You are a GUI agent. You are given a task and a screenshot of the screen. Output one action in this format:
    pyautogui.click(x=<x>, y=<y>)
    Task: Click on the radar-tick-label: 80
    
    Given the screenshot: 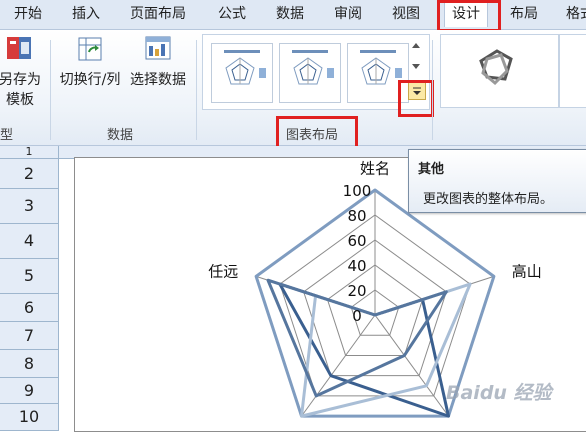 What is the action you would take?
    pyautogui.click(x=356, y=216)
    